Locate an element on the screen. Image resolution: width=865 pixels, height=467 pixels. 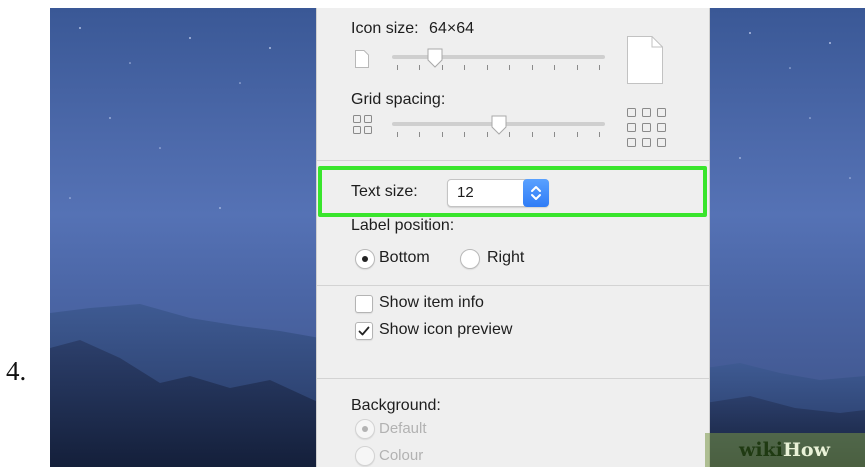
text-size-stepper is located at coordinates (536, 193).